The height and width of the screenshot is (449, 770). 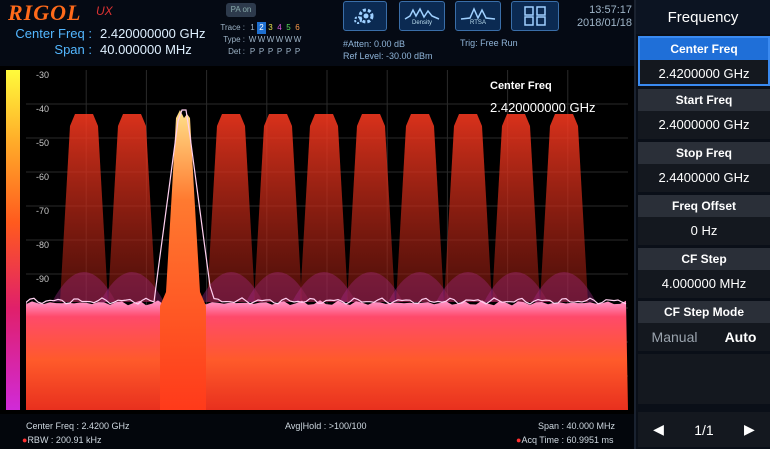 What do you see at coordinates (53, 33) in the screenshot?
I see `center-freq-label: Center Freq :` at bounding box center [53, 33].